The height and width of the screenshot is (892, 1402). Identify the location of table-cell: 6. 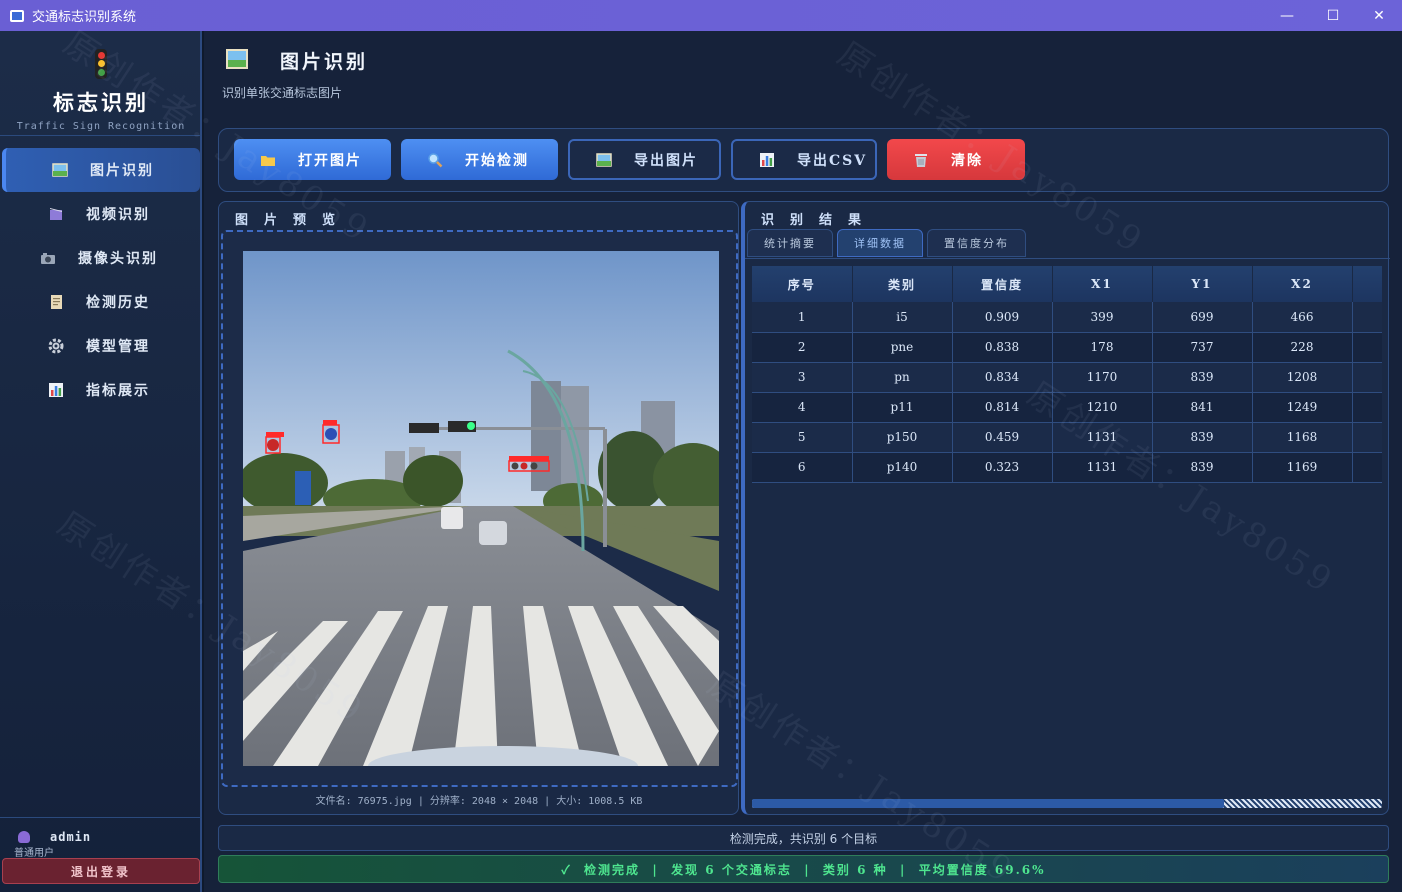
(802, 467).